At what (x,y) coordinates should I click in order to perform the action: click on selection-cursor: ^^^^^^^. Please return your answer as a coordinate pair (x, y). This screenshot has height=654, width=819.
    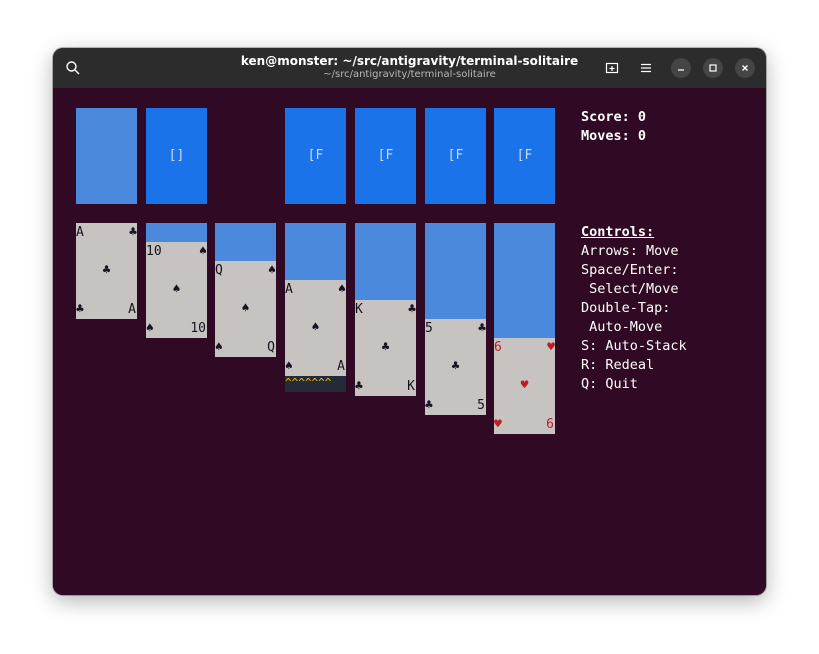
    Looking at the image, I should click on (315, 384).